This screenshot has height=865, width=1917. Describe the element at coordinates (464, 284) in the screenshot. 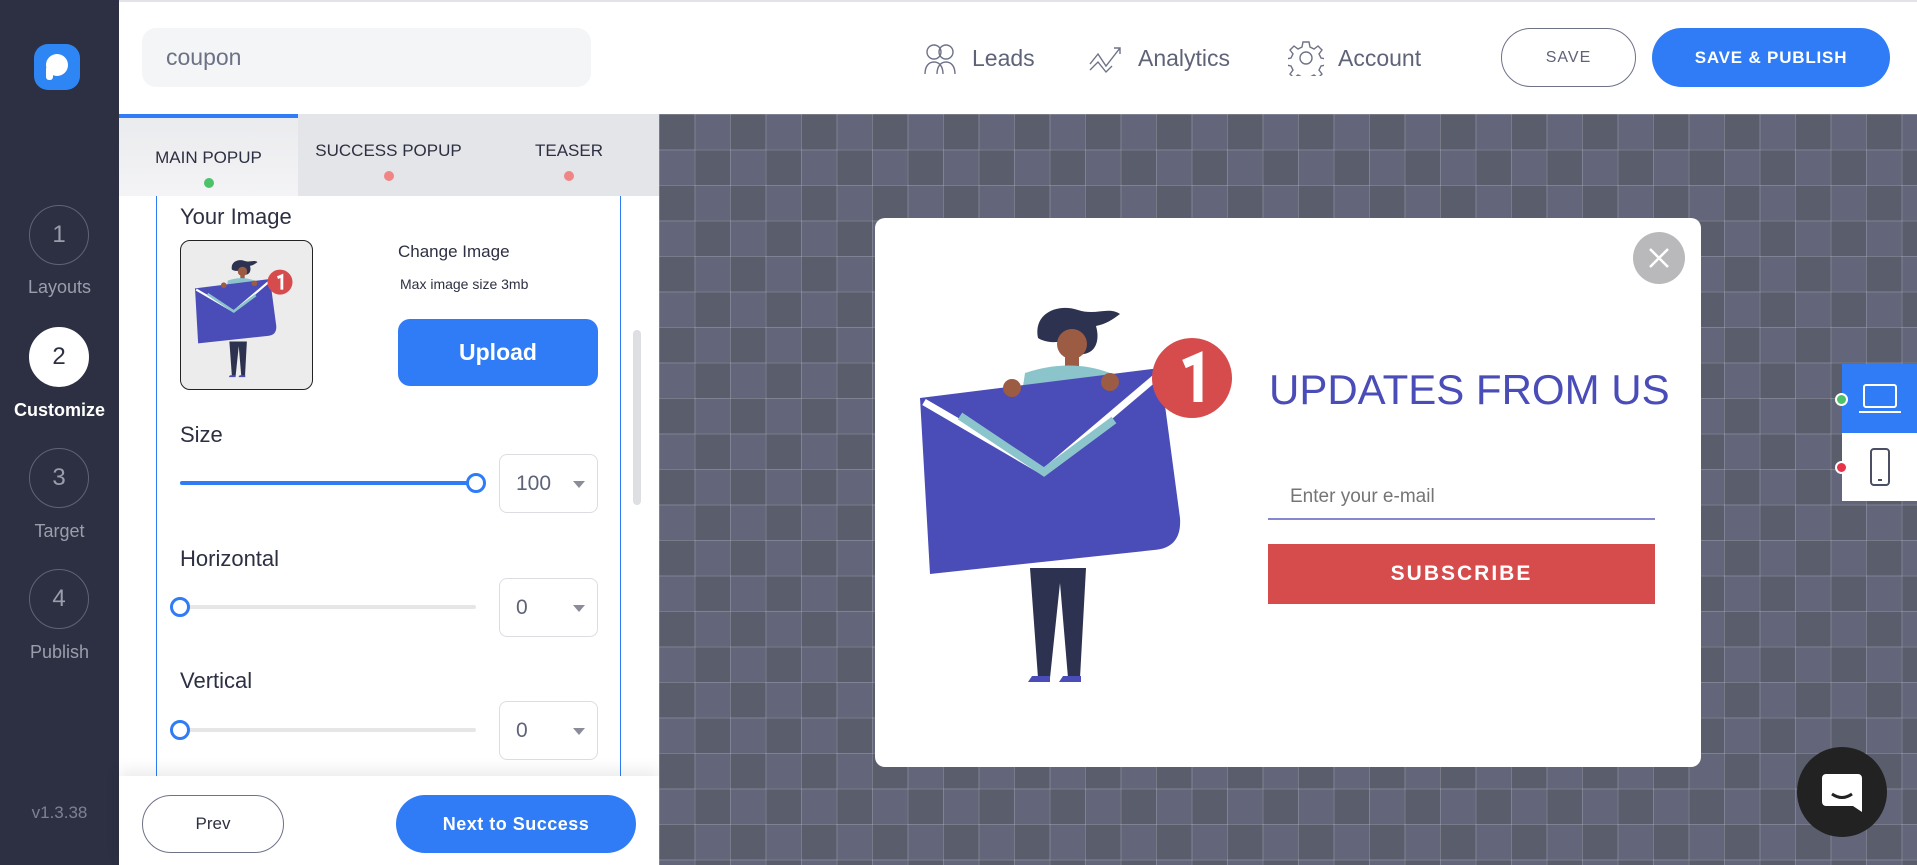

I see `max-size-note: Max image size 3mb` at that location.